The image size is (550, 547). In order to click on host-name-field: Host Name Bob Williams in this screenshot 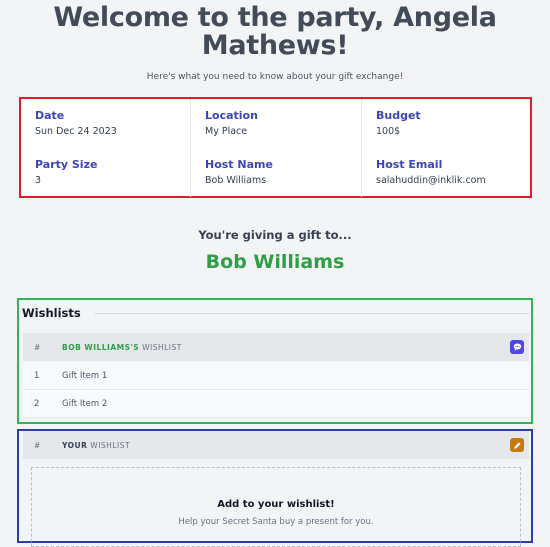, I will do `click(276, 172)`.